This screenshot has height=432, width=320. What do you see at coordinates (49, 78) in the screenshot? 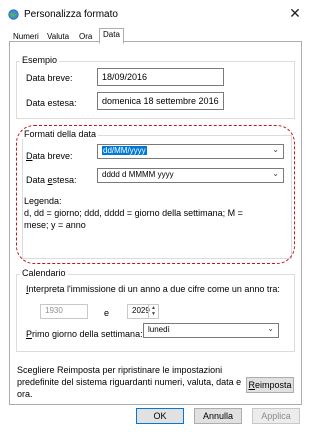
I see `esempio-short-label: Data breve:` at bounding box center [49, 78].